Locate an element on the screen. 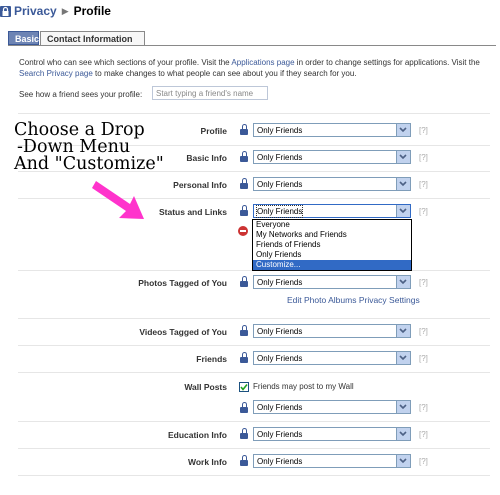  dropdown-option-my-networks-and-friends: My Networks and Friends is located at coordinates (332, 235).